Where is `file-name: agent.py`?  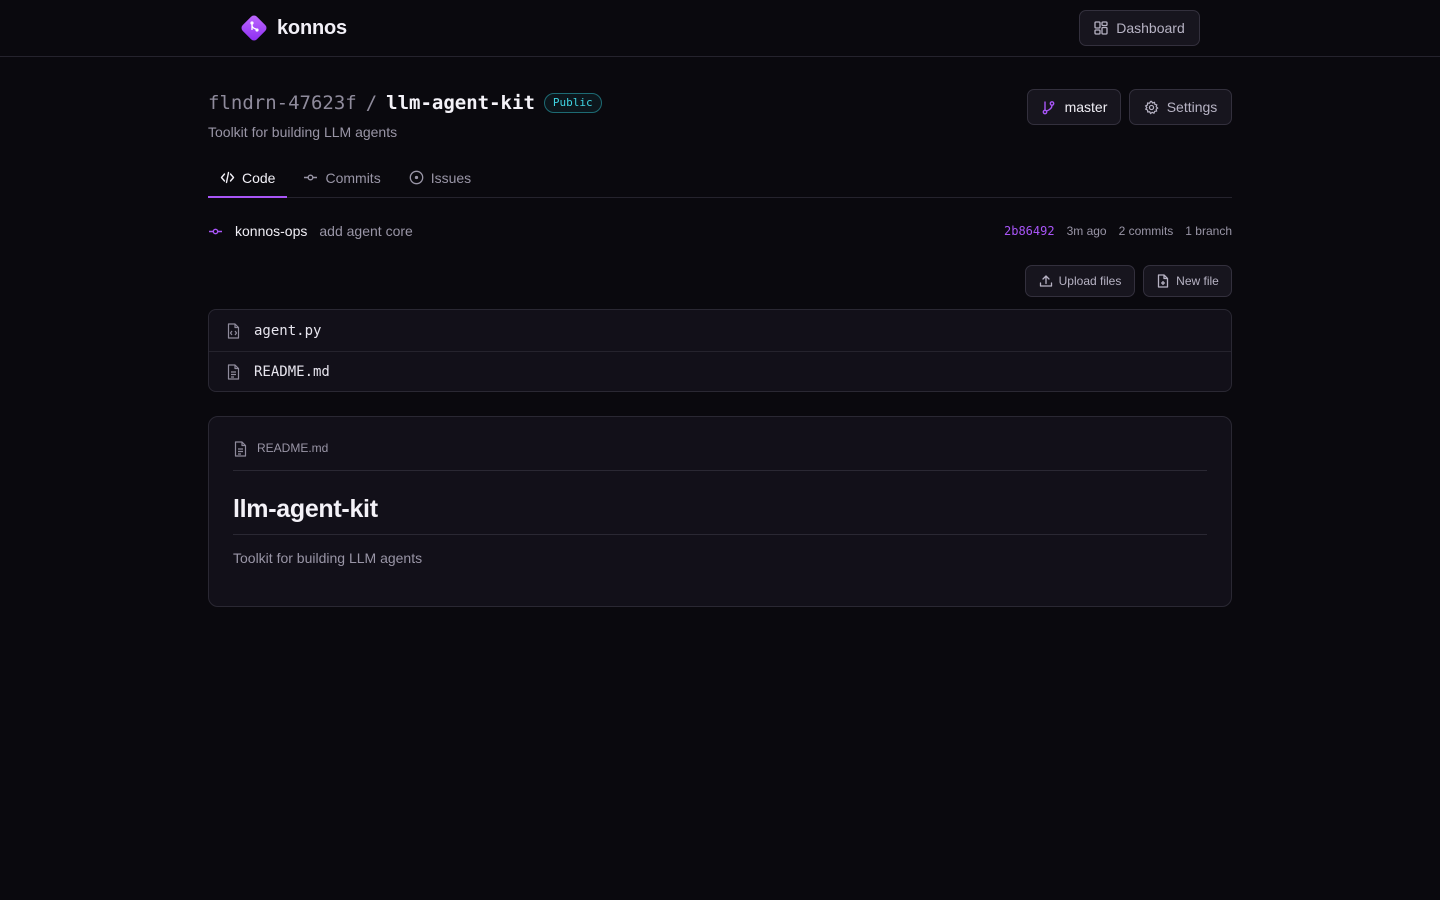 file-name: agent.py is located at coordinates (288, 330).